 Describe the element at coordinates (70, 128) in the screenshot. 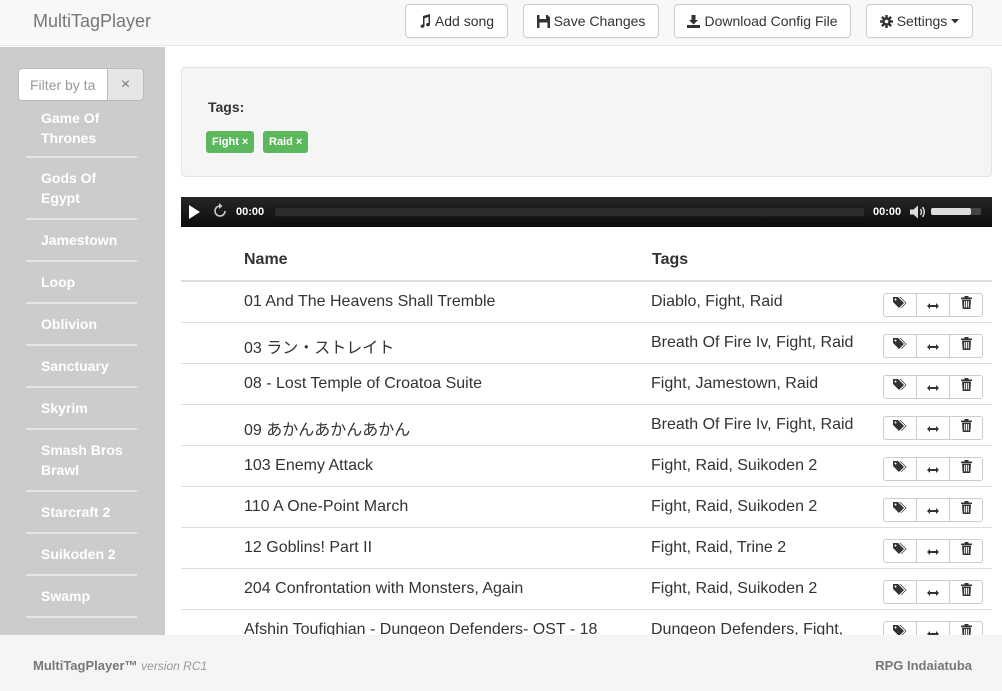

I see `sidebar-item-label: Game Of Thrones` at that location.